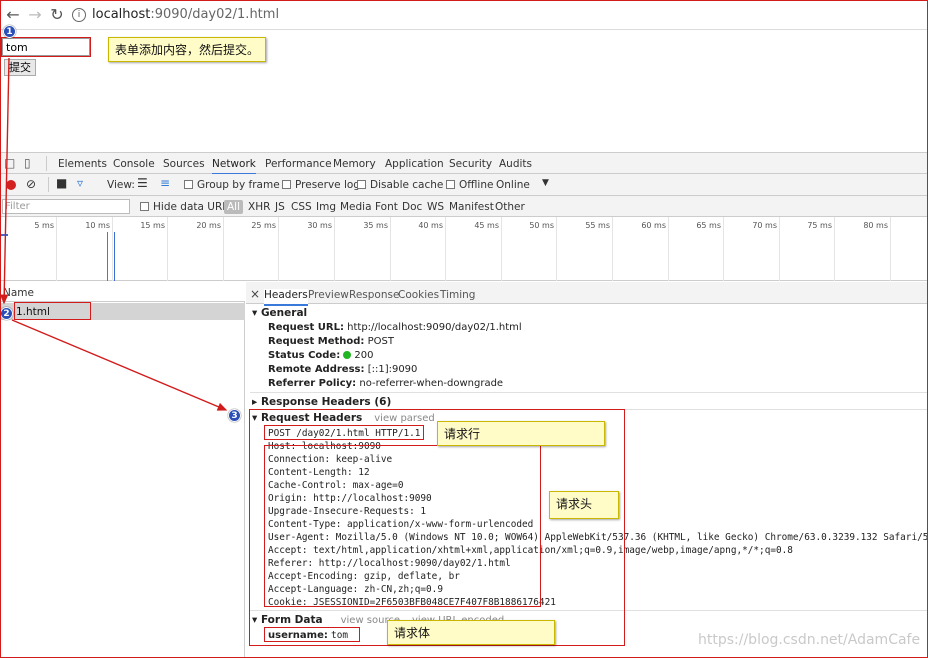 The image size is (928, 658). What do you see at coordinates (11, 185) in the screenshot?
I see `record-icon` at bounding box center [11, 185].